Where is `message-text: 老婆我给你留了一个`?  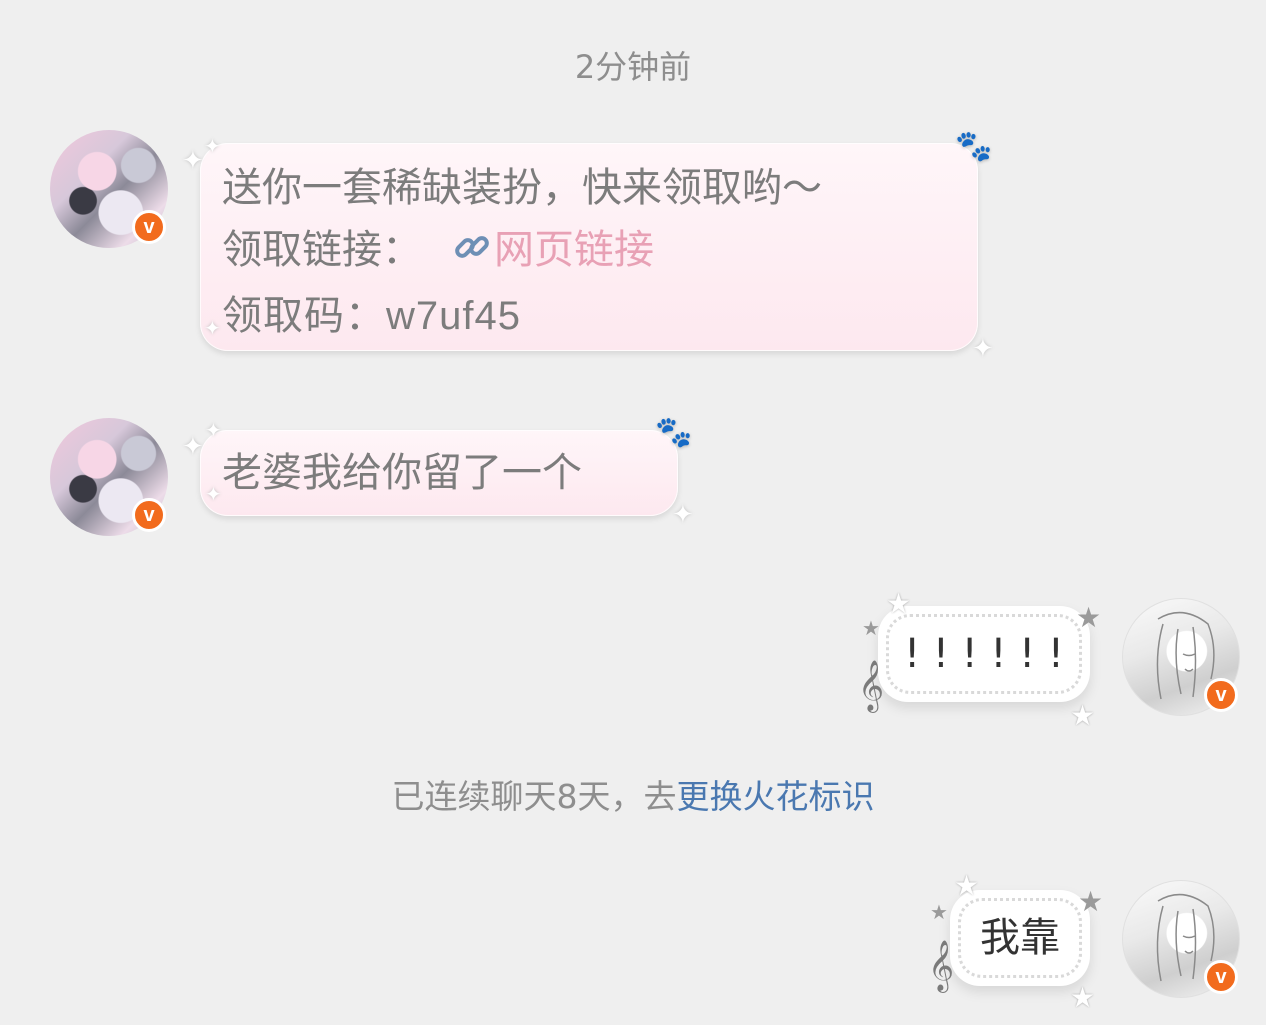 message-text: 老婆我给你留了一个 is located at coordinates (402, 473).